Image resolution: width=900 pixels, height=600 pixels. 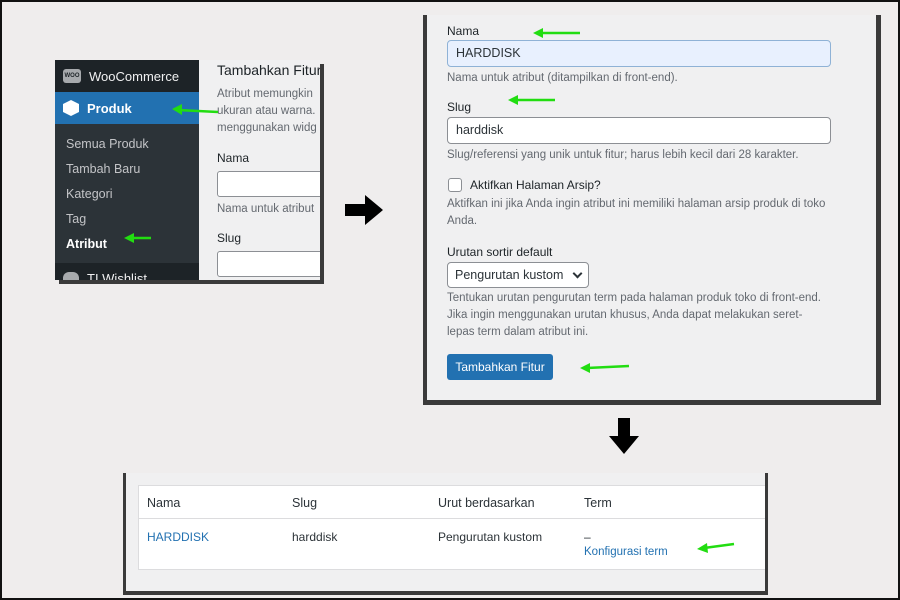 What do you see at coordinates (268, 70) in the screenshot?
I see `form-title: Tambahkan Fitur` at bounding box center [268, 70].